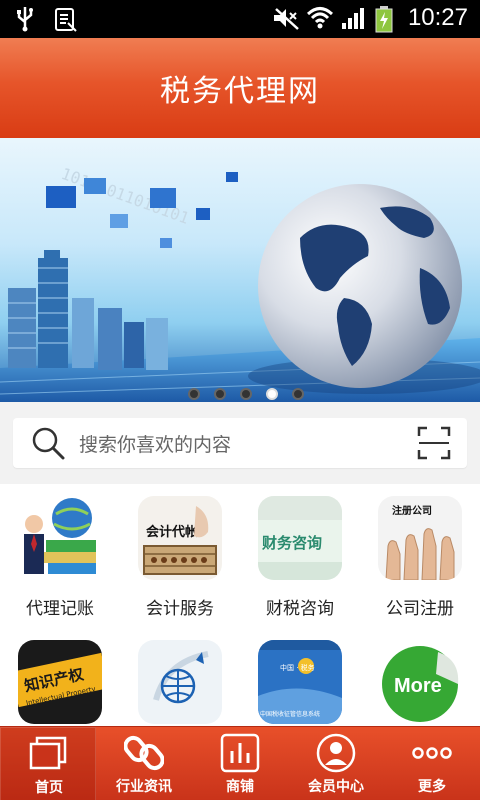 The height and width of the screenshot is (800, 480). What do you see at coordinates (432, 755) in the screenshot?
I see `more-icon` at bounding box center [432, 755].